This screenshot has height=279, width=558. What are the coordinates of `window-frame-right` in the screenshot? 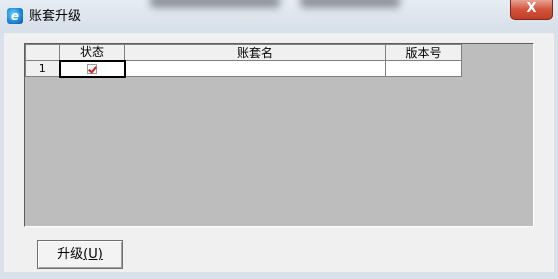 It's located at (556, 156).